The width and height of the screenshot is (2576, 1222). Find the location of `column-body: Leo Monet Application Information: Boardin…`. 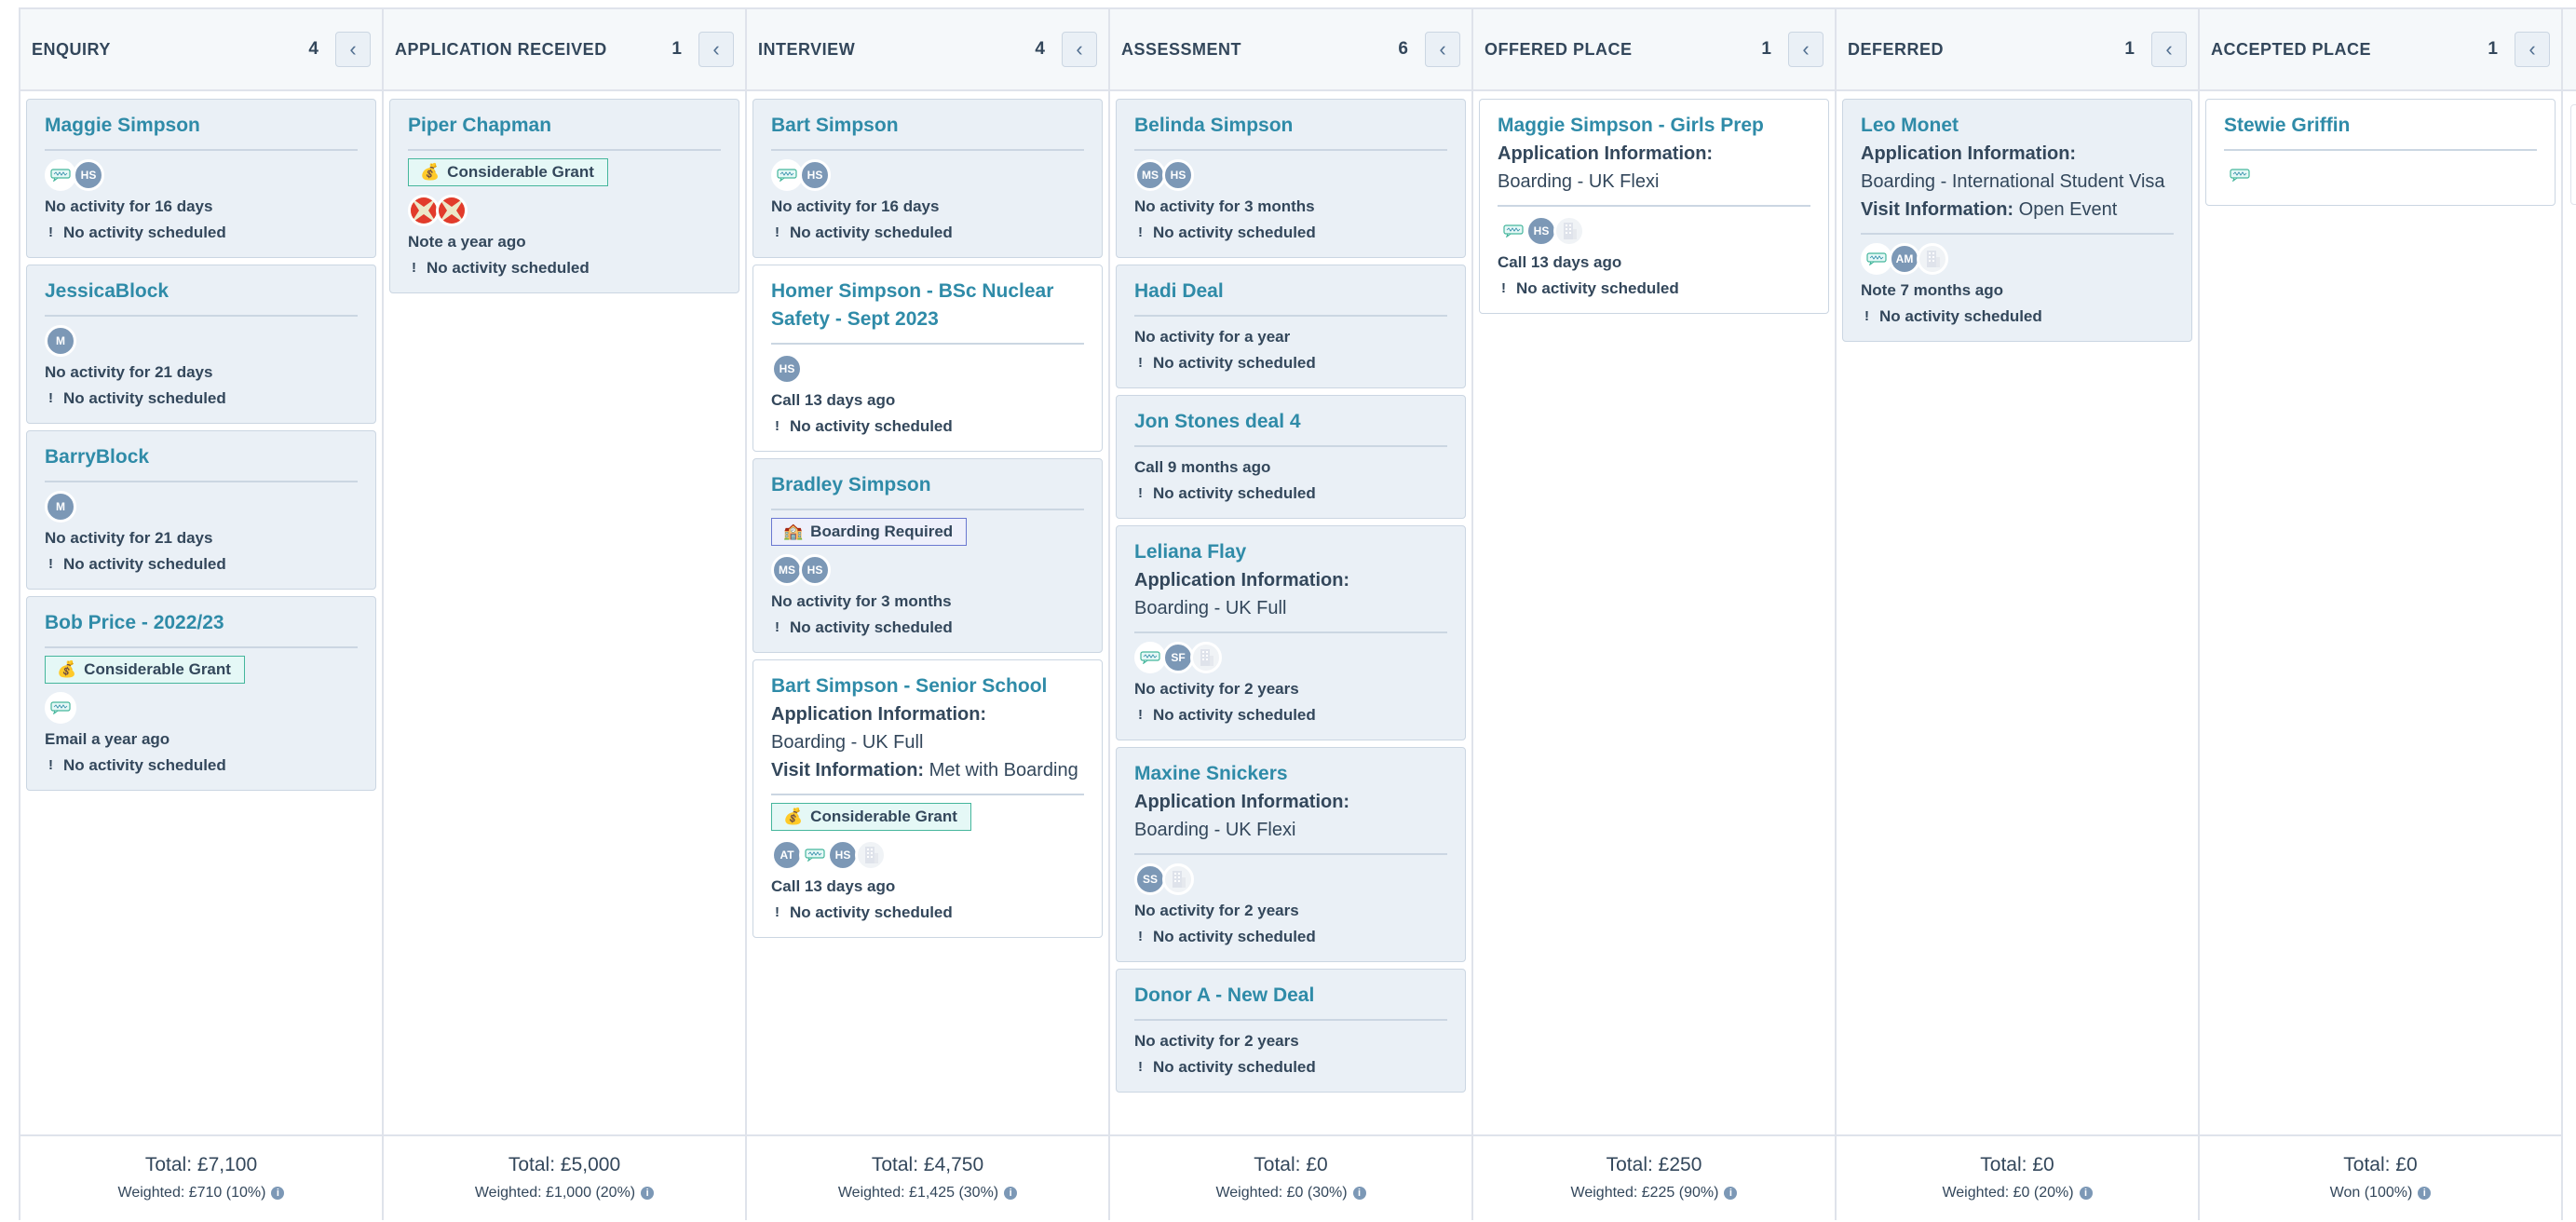

column-body: Leo Monet Application Information: Boardin… is located at coordinates (2017, 613).